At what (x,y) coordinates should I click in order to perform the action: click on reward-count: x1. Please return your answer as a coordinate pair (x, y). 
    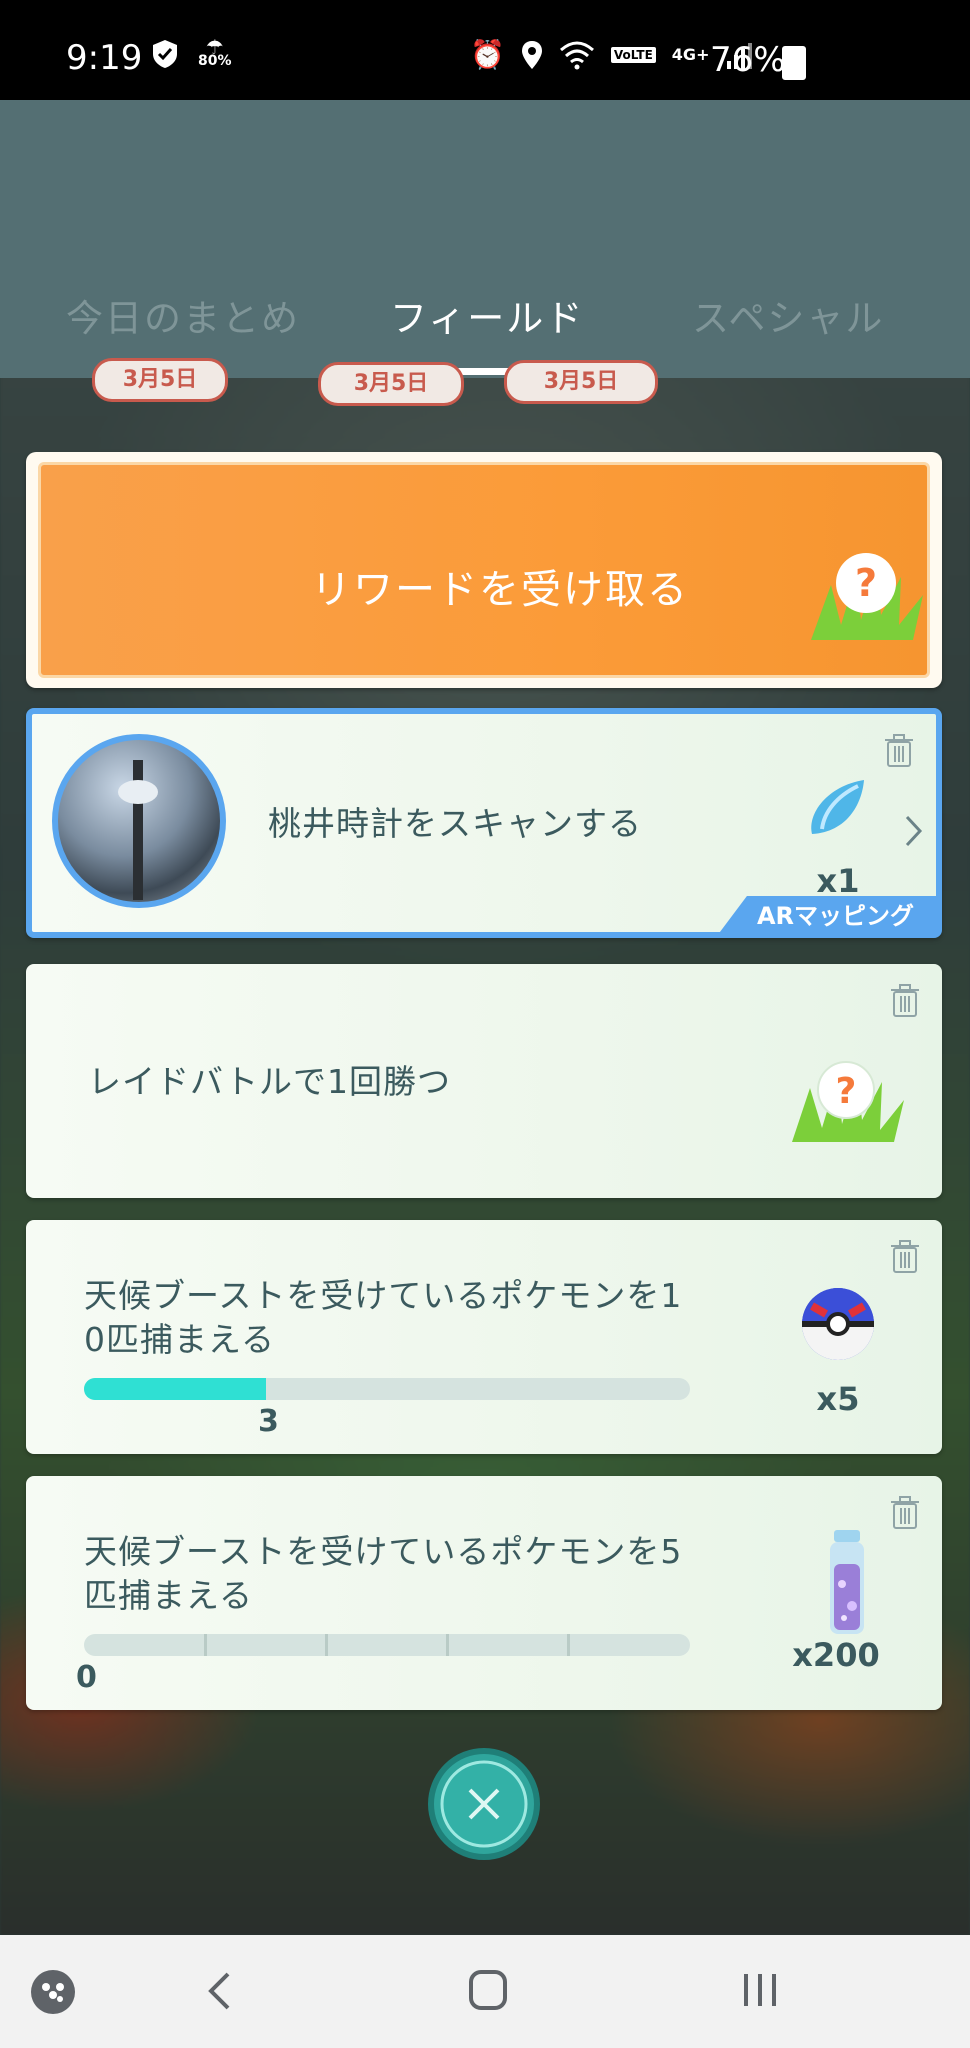
    Looking at the image, I should click on (838, 881).